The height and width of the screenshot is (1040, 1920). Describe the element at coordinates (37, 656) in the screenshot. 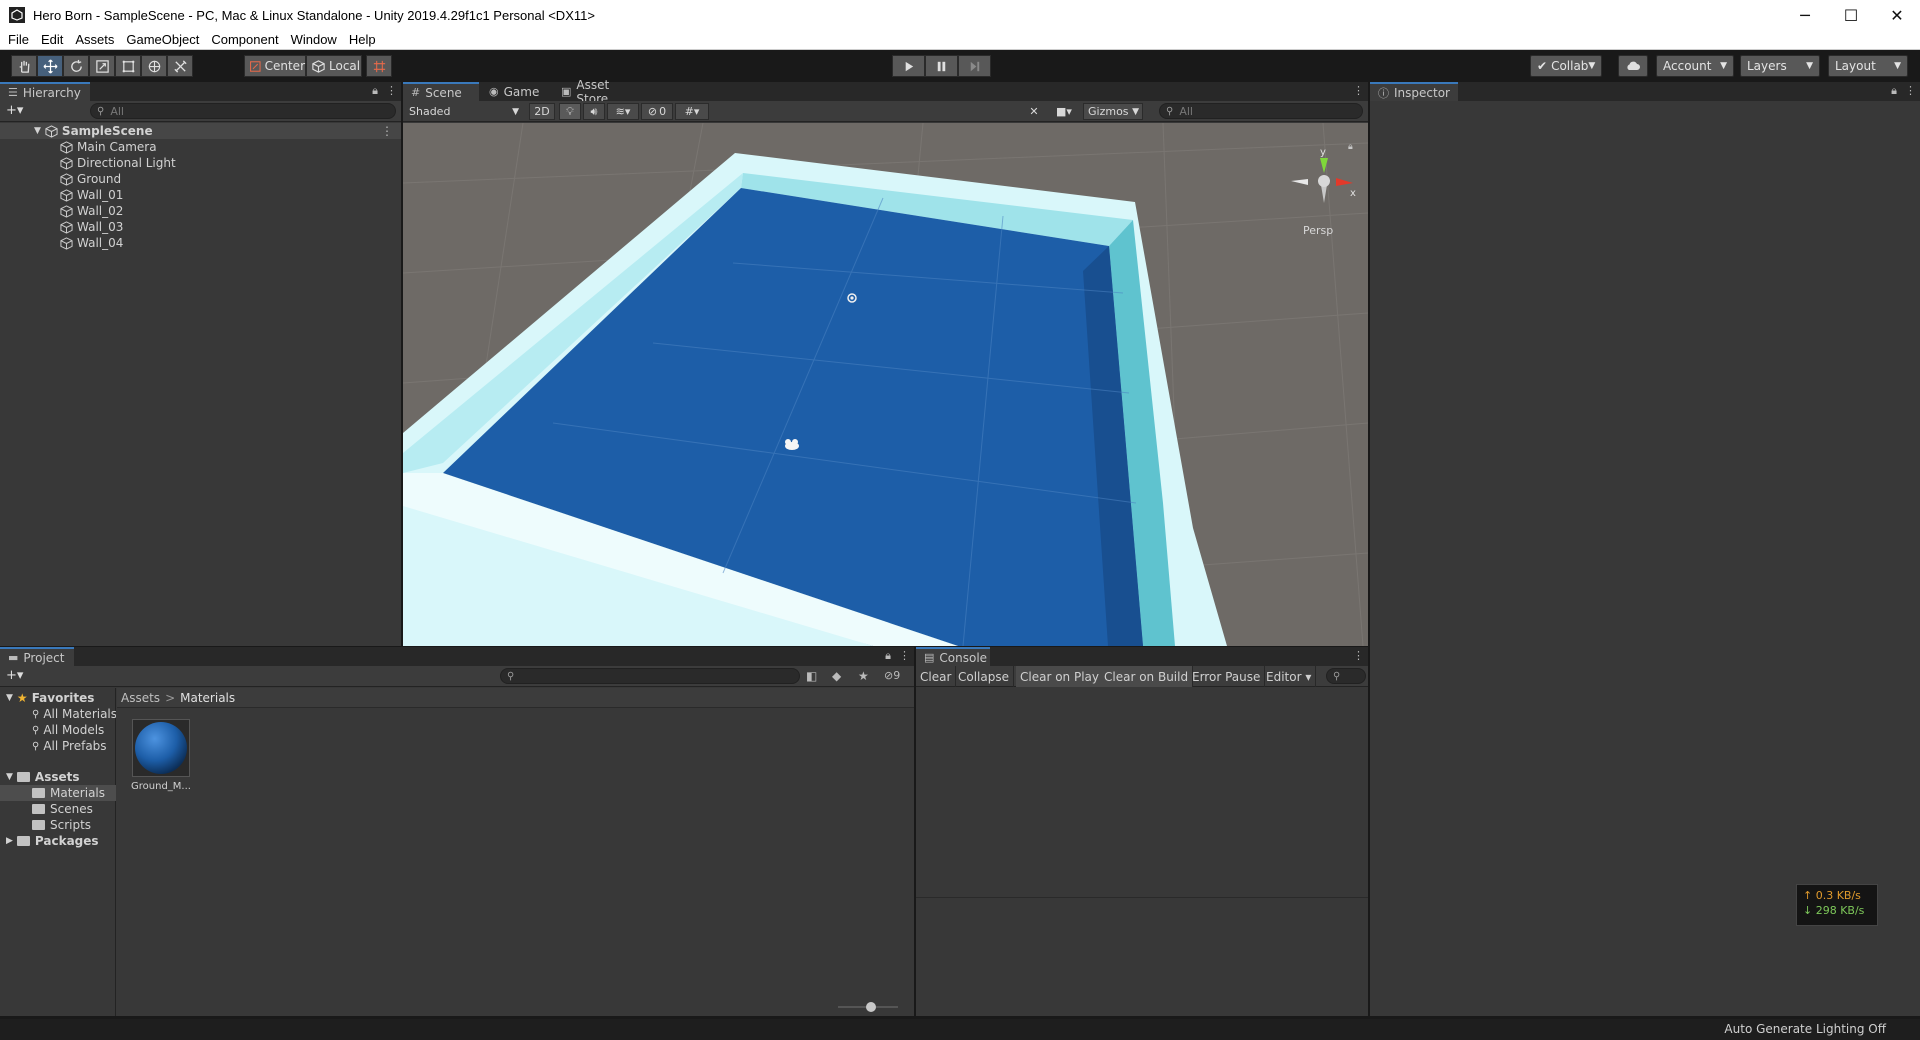

I see `tab-project: ▬ Project` at that location.